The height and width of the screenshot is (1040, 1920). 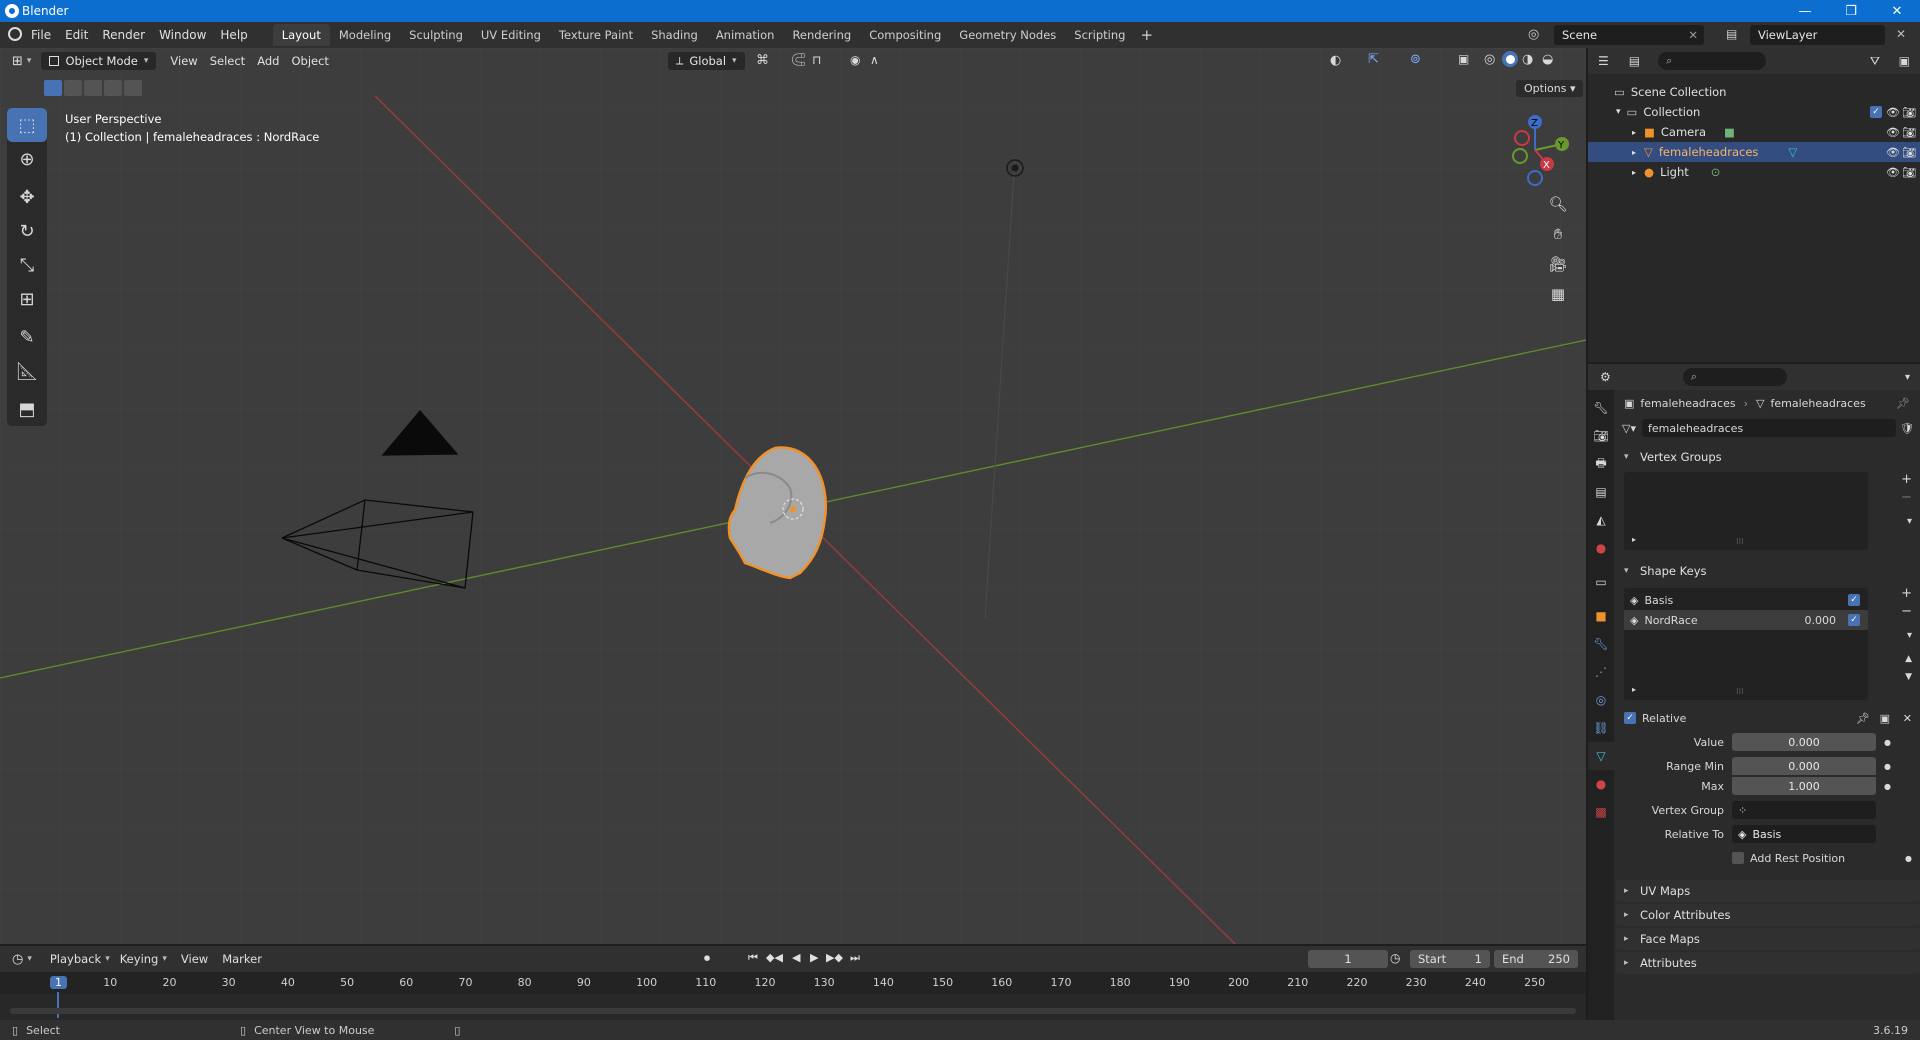 What do you see at coordinates (855, 60) in the screenshot?
I see `proportional-edit-icon: ◉` at bounding box center [855, 60].